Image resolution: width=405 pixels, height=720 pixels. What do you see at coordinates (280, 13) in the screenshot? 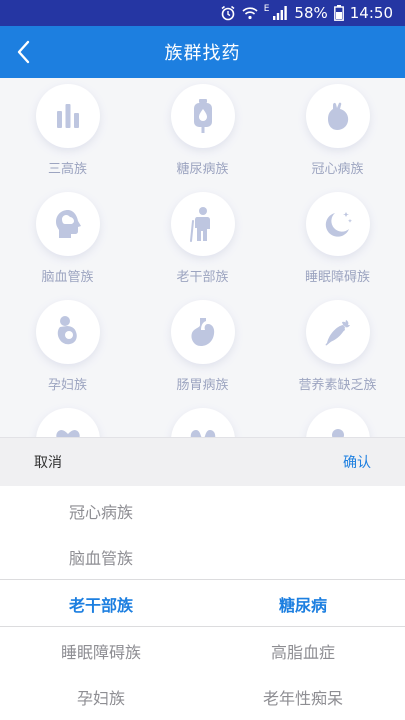
I see `signal-icon` at bounding box center [280, 13].